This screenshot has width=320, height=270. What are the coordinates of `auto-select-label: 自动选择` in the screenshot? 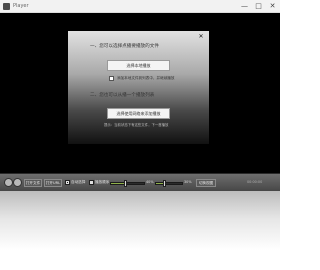 It's located at (78, 182).